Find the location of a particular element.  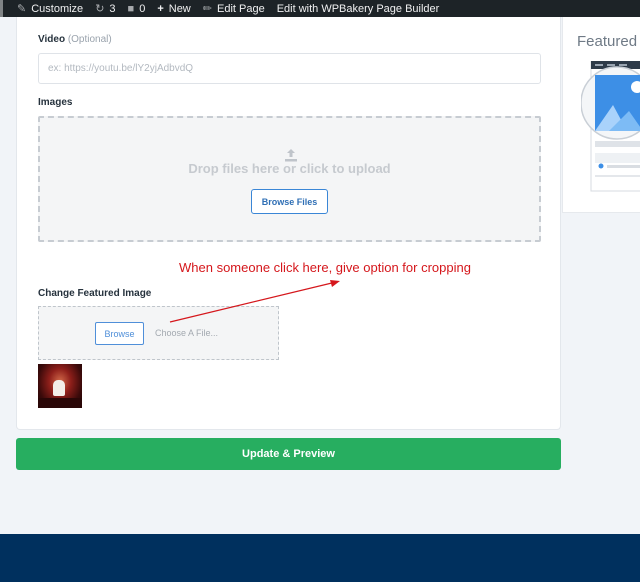

wpbakery-link: Edit with WPBakery Page Builder is located at coordinates (358, 8).